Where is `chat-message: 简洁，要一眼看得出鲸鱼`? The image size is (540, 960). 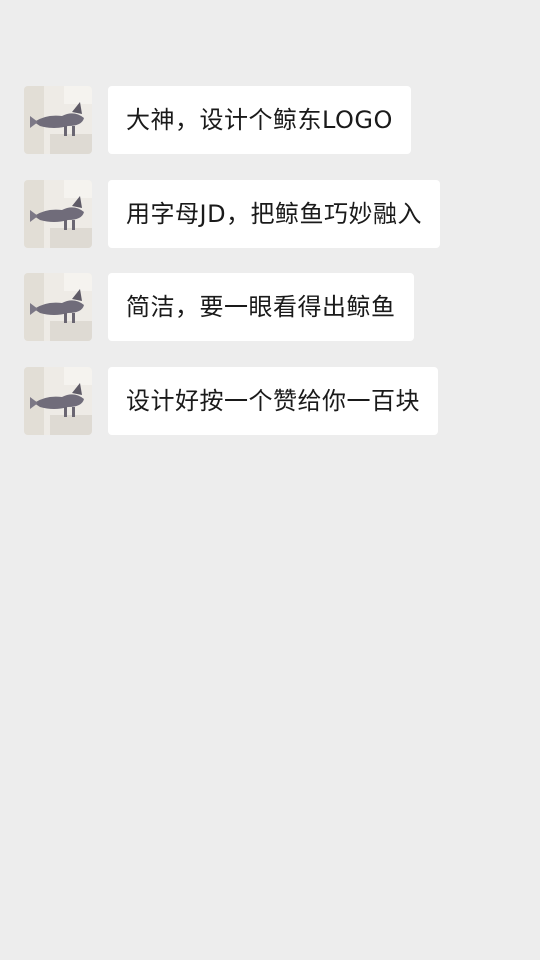 chat-message: 简洁，要一眼看得出鲸鱼 is located at coordinates (270, 307).